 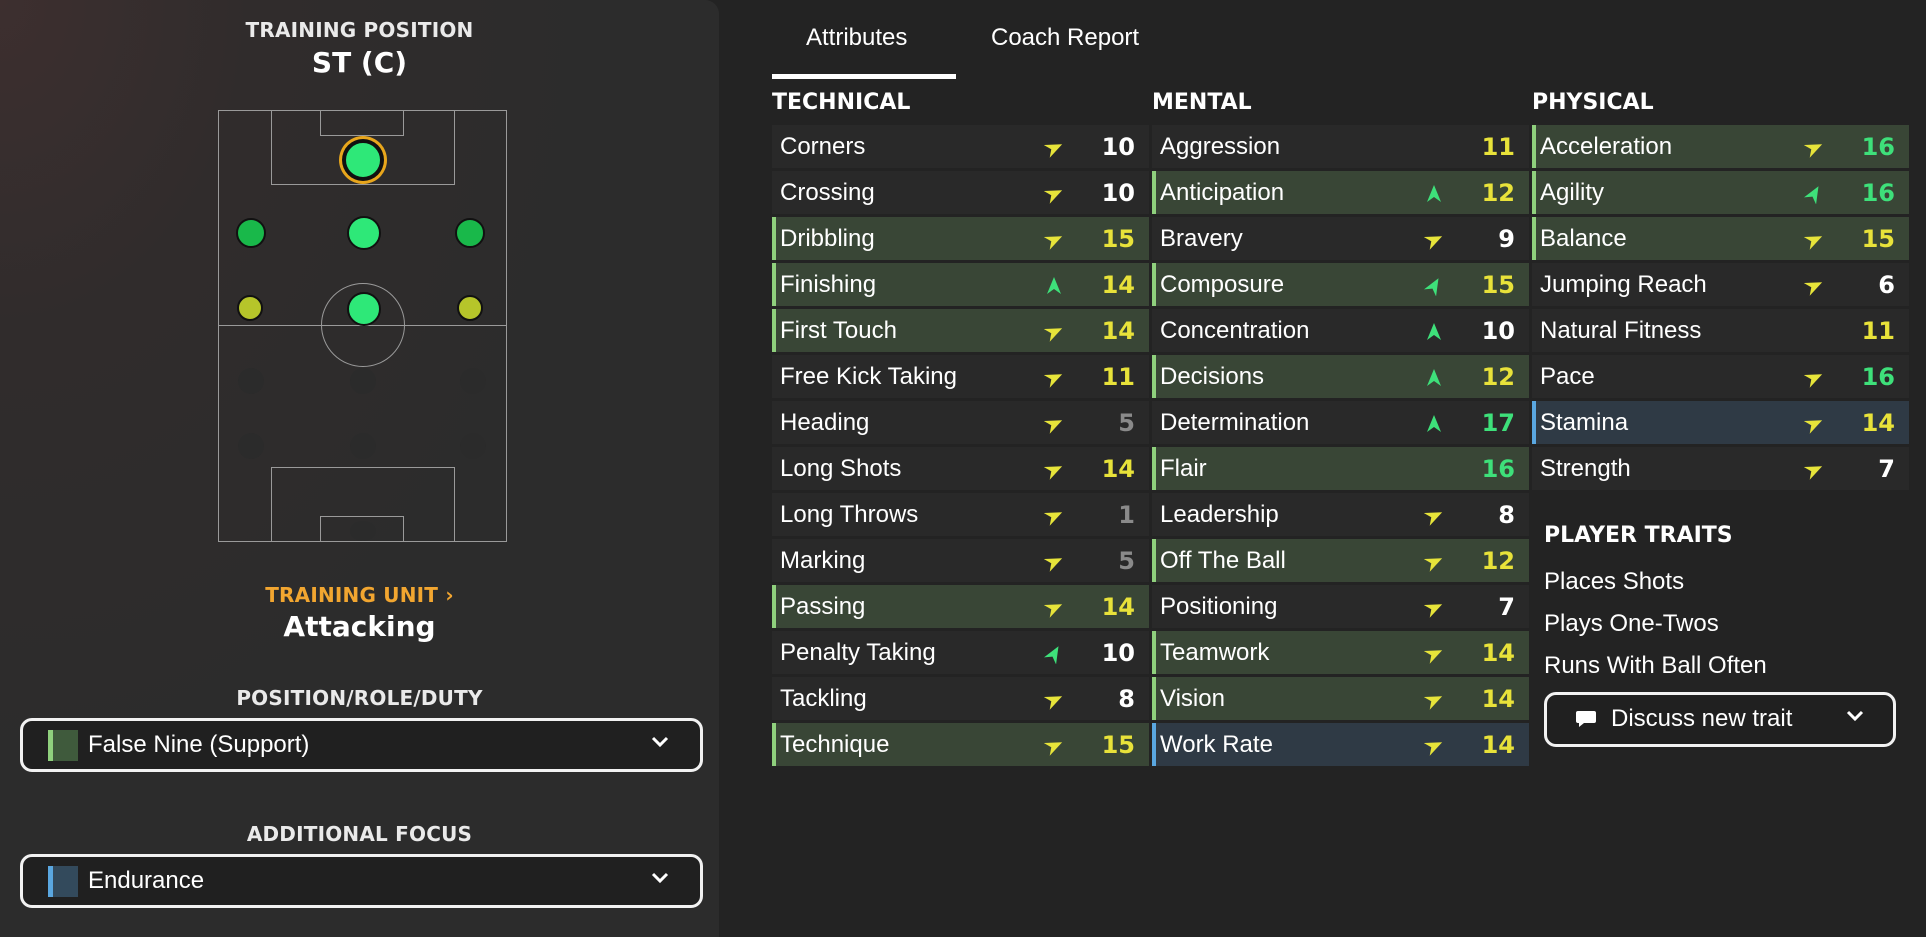 What do you see at coordinates (1720, 468) in the screenshot?
I see `attribute-row-strength: Strength 7` at bounding box center [1720, 468].